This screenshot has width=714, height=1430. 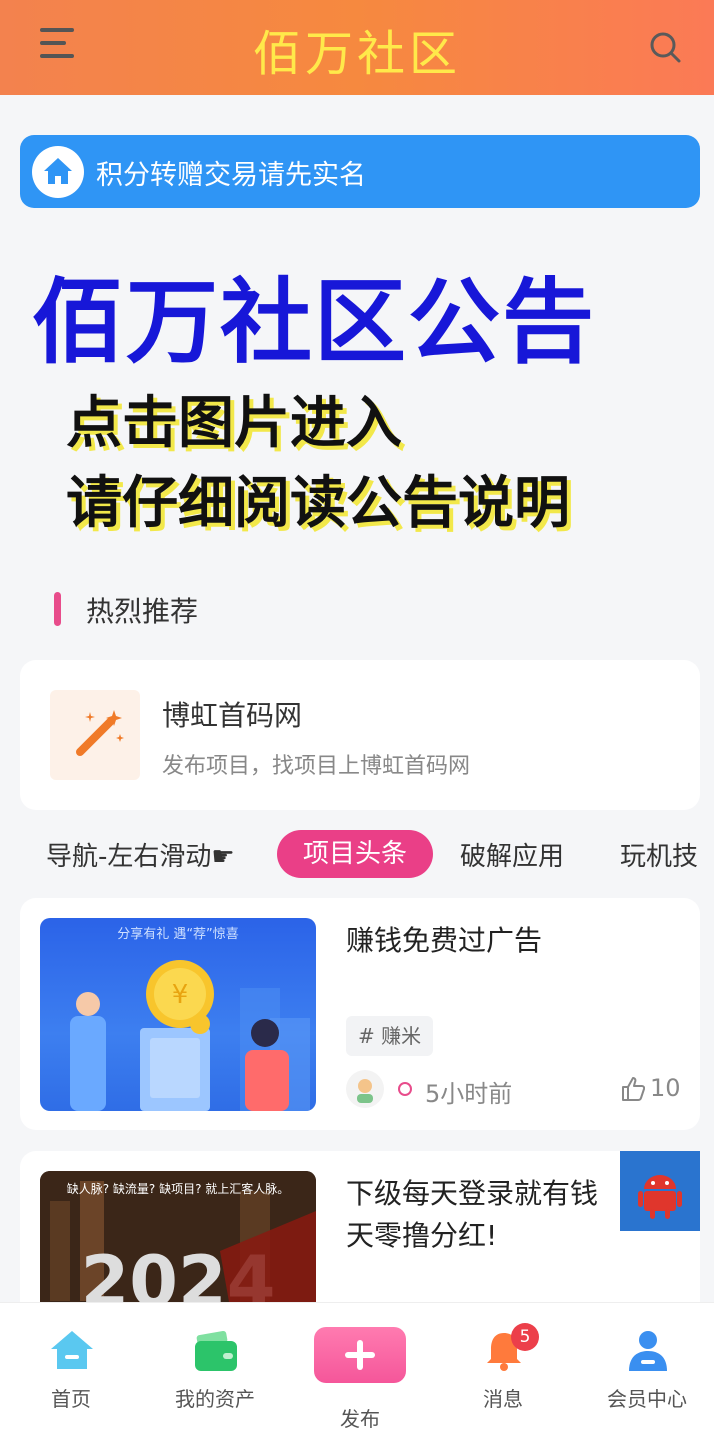 I want to click on article-title: 赚钱免费过广告, so click(x=444, y=940).